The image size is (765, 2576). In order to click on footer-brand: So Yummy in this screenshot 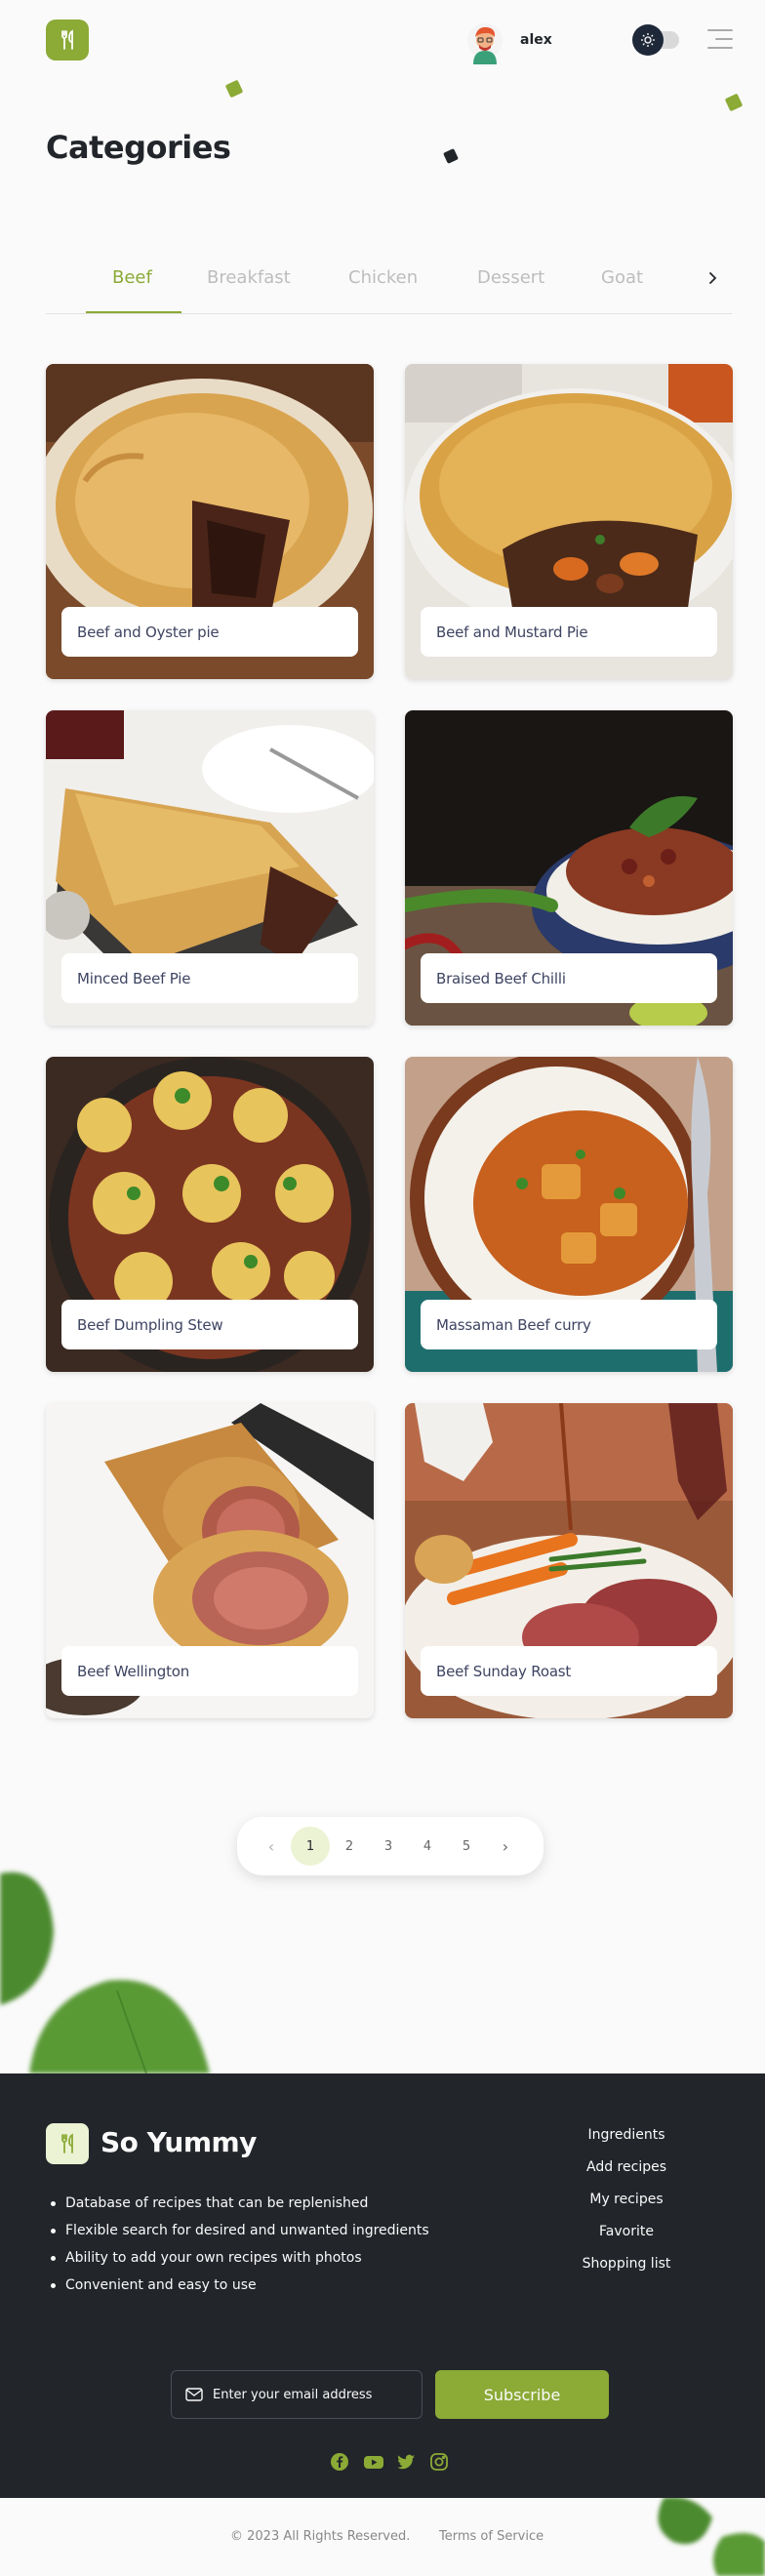, I will do `click(179, 2142)`.